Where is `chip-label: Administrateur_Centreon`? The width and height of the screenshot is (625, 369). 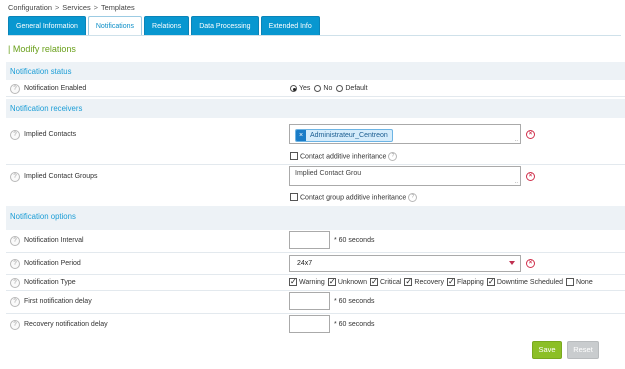
chip-label: Administrateur_Centreon is located at coordinates (349, 135).